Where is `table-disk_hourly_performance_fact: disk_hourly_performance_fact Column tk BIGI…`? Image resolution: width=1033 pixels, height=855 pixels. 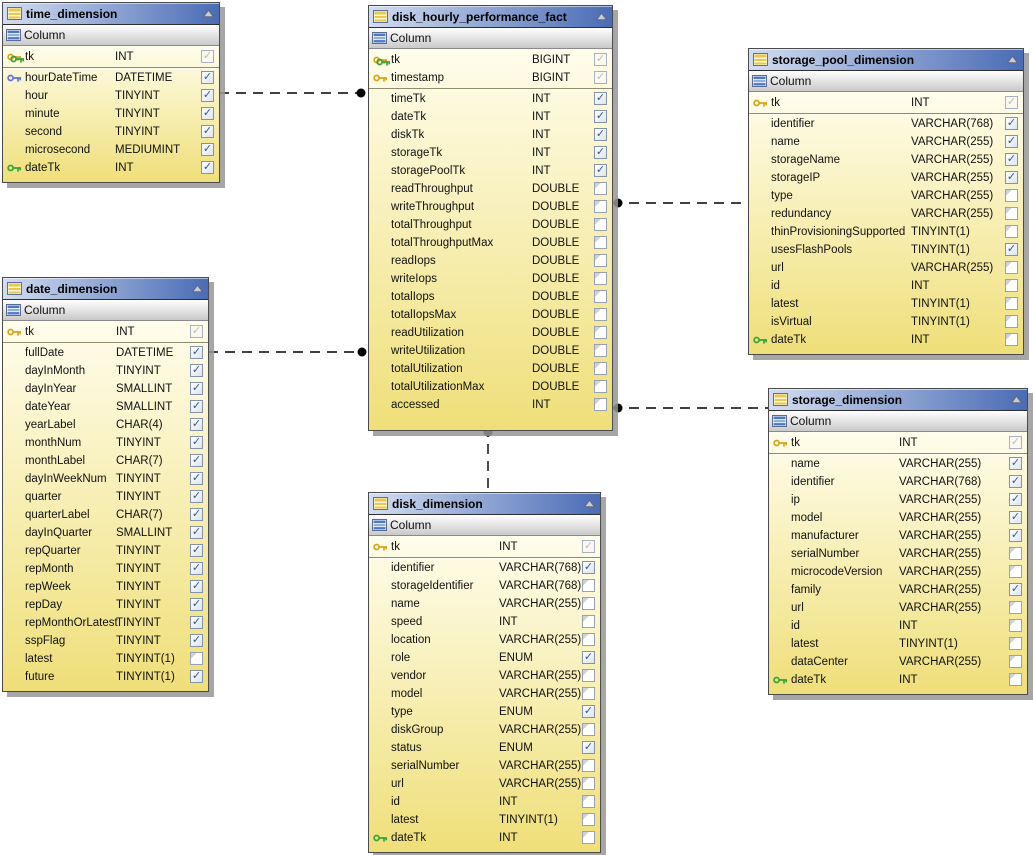
table-disk_hourly_performance_fact: disk_hourly_performance_fact Column tk BIGI… is located at coordinates (490, 218).